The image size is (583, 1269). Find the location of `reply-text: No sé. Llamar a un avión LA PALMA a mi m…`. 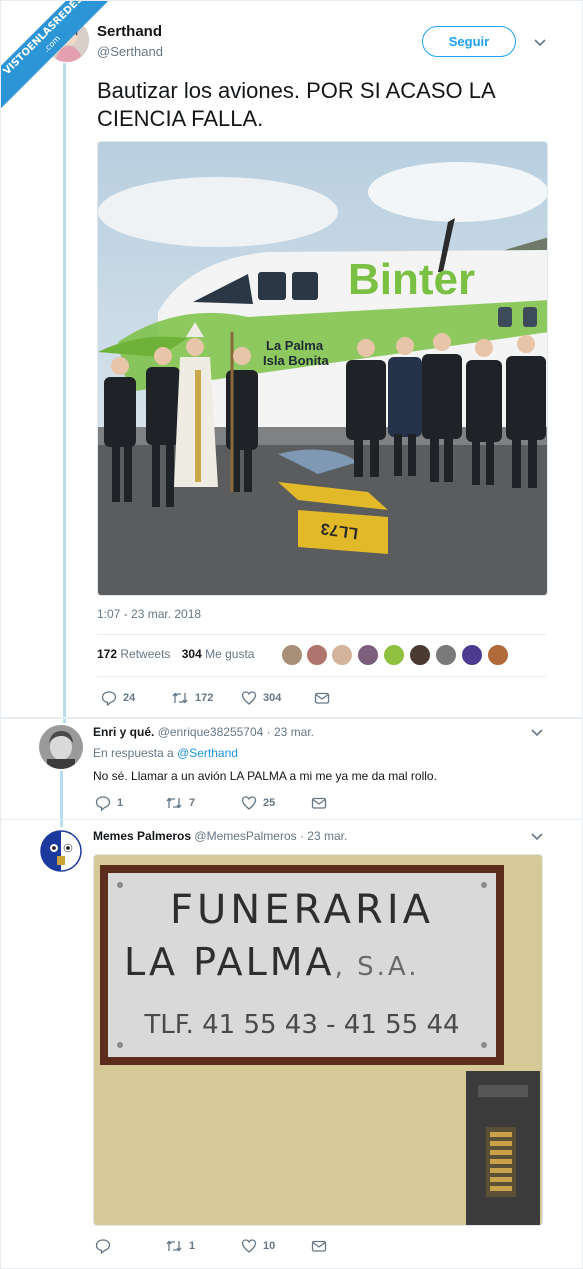

reply-text: No sé. Llamar a un avión LA PALMA a mi m… is located at coordinates (265, 776).